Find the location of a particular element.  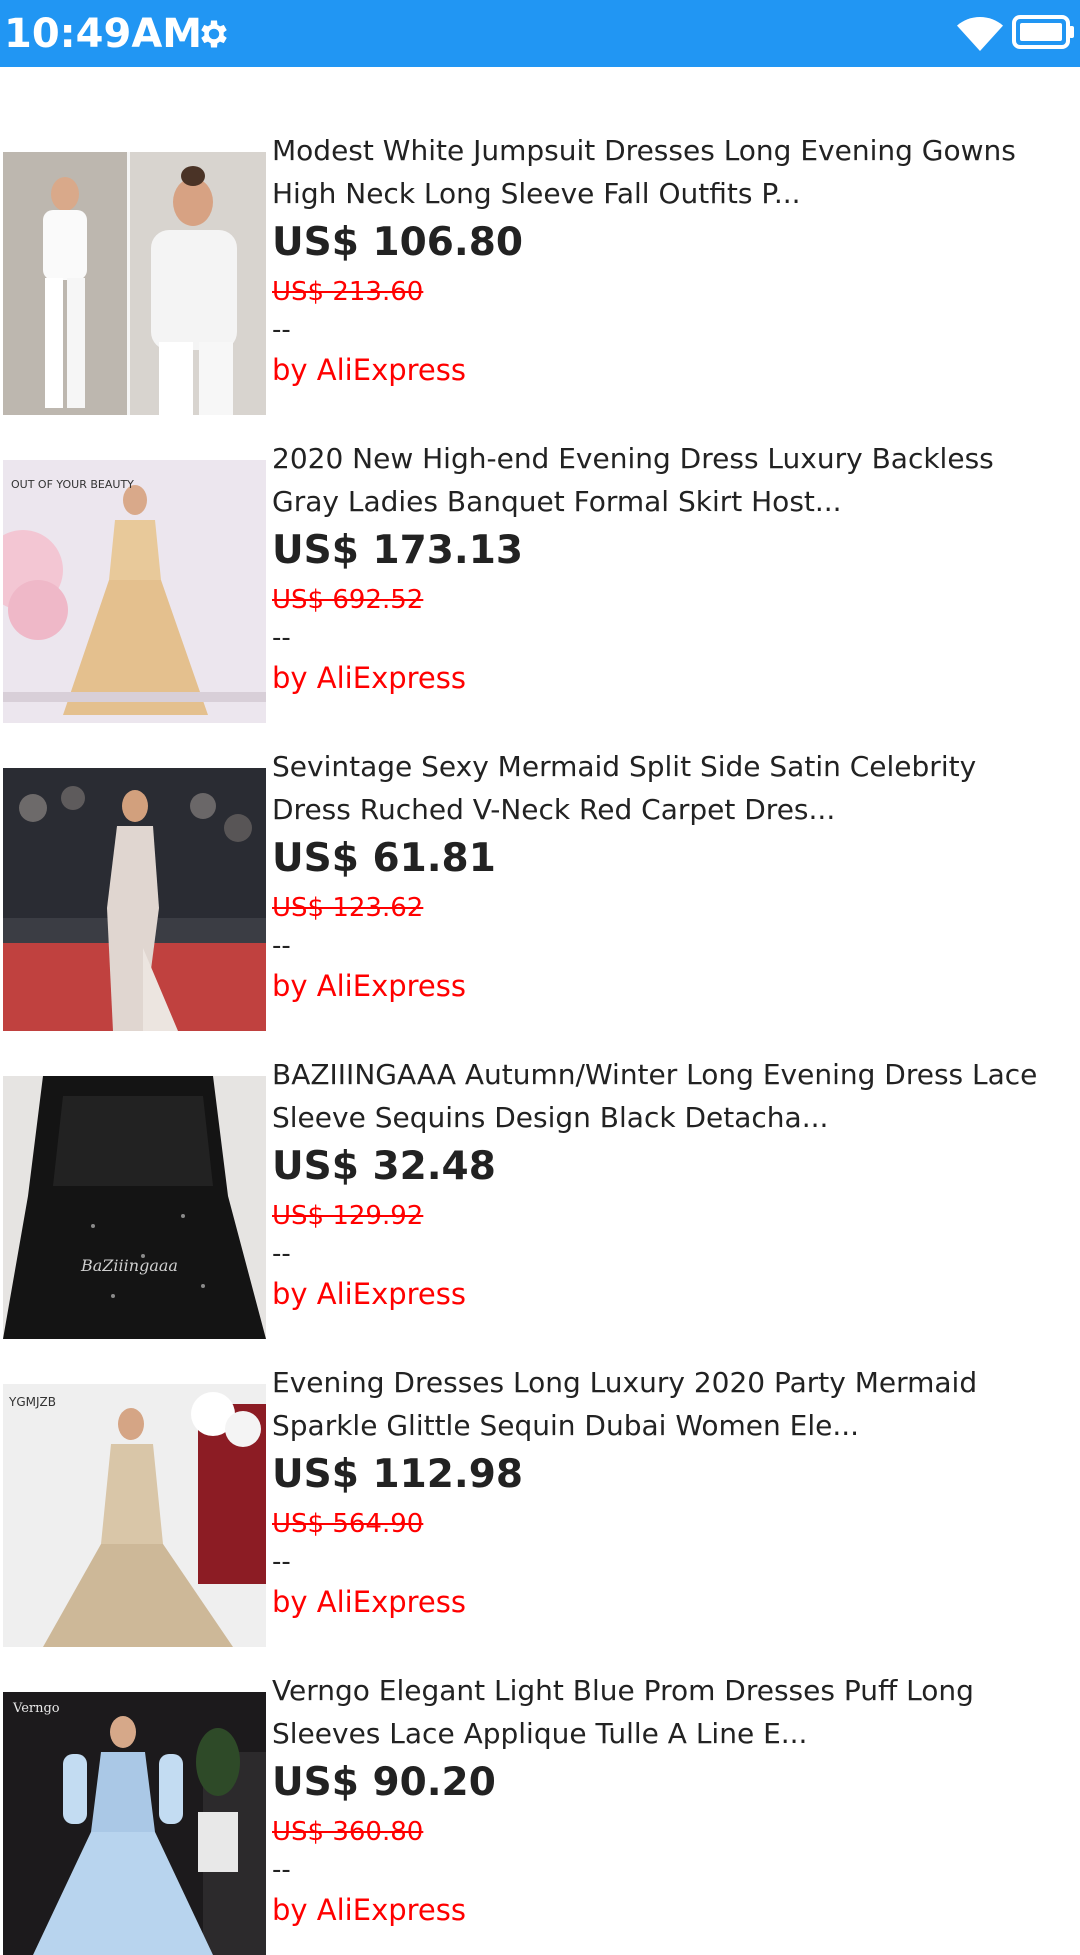

wifi-icon is located at coordinates (980, 34).